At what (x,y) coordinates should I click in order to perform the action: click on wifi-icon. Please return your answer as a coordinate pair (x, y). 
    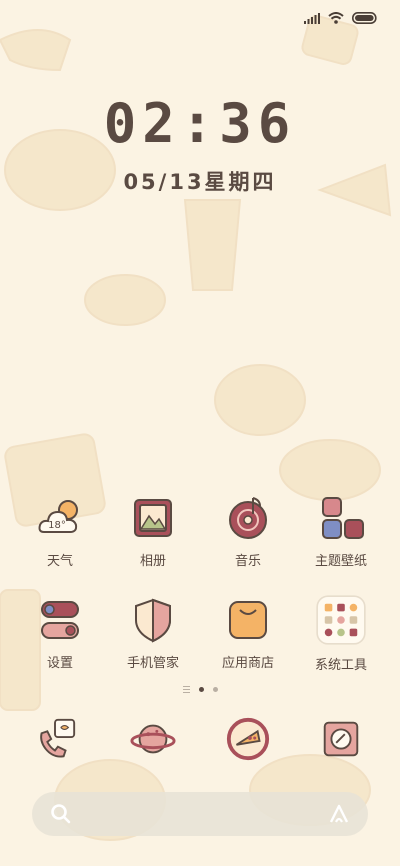
    Looking at the image, I should click on (336, 18).